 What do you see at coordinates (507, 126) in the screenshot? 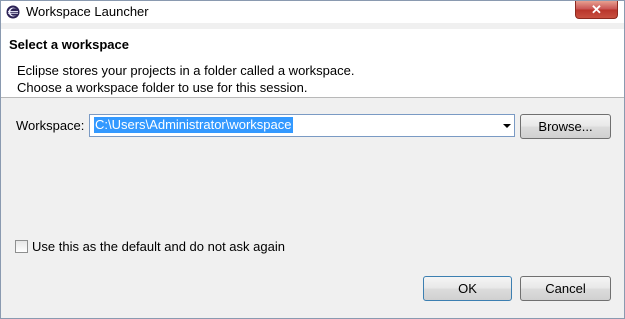
I see `dropdown-arrow-icon` at bounding box center [507, 126].